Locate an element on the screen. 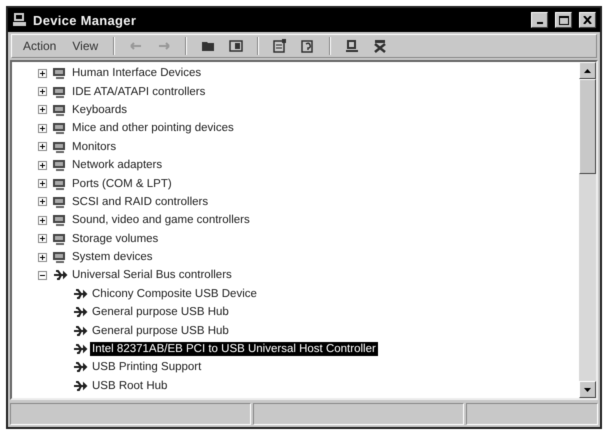  remove-icon is located at coordinates (380, 46).